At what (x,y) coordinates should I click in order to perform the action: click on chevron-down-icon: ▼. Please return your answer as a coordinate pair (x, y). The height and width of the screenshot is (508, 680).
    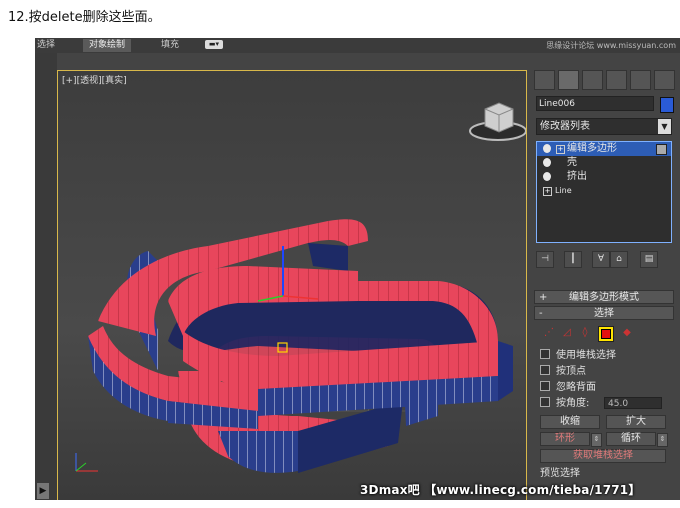
    Looking at the image, I should click on (664, 126).